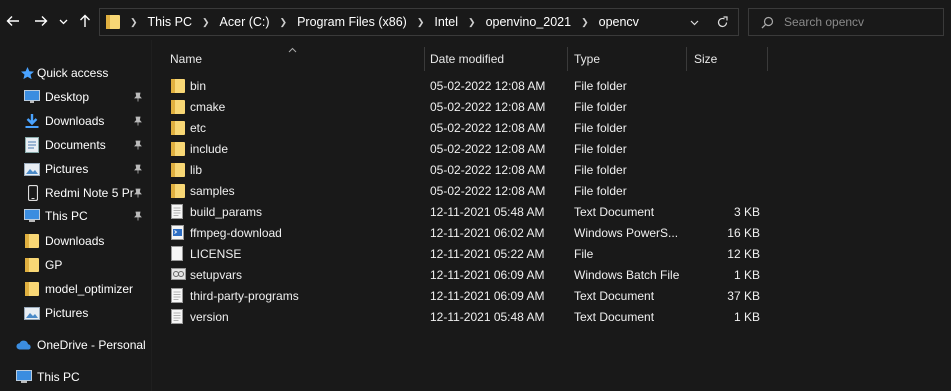  I want to click on file-row: cmake 05-02-2022 12:08 AM File folder, so click(468, 107).